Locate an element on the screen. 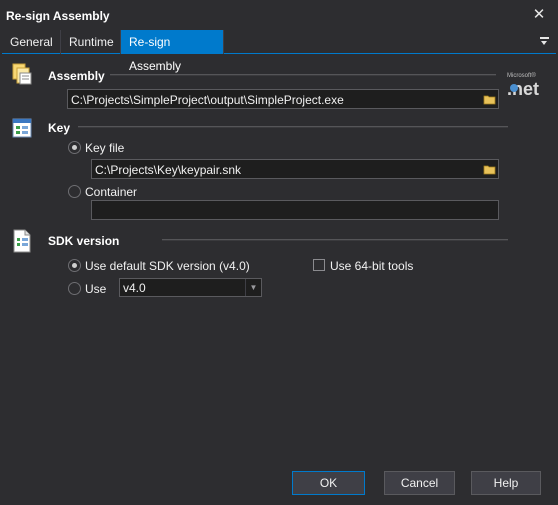 This screenshot has height=505, width=558. tab-resign-assembly: Re-sign Assembly is located at coordinates (172, 51).